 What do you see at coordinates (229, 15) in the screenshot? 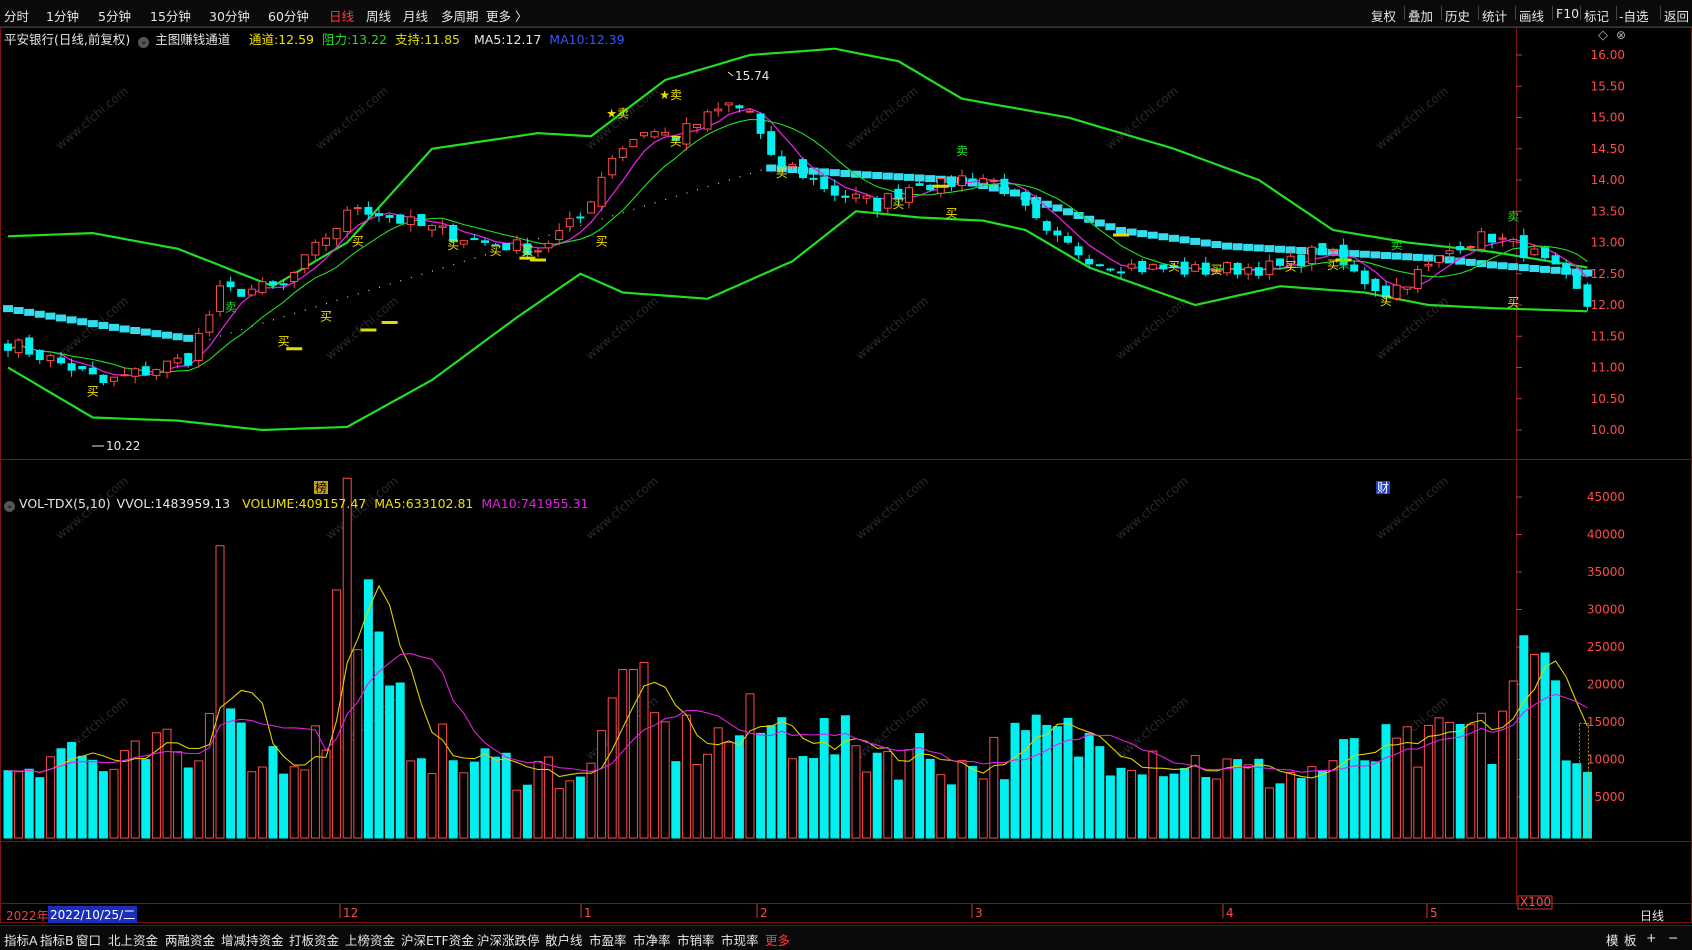
I see `tab-period-30min: 30分钟` at bounding box center [229, 15].